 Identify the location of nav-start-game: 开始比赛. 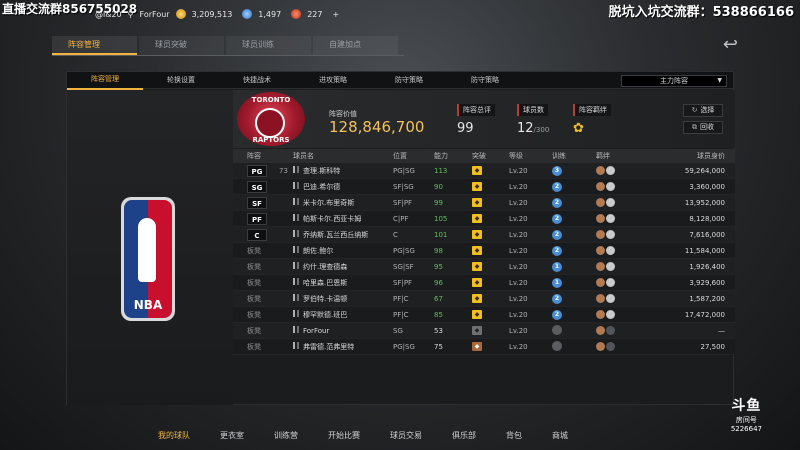
(344, 435).